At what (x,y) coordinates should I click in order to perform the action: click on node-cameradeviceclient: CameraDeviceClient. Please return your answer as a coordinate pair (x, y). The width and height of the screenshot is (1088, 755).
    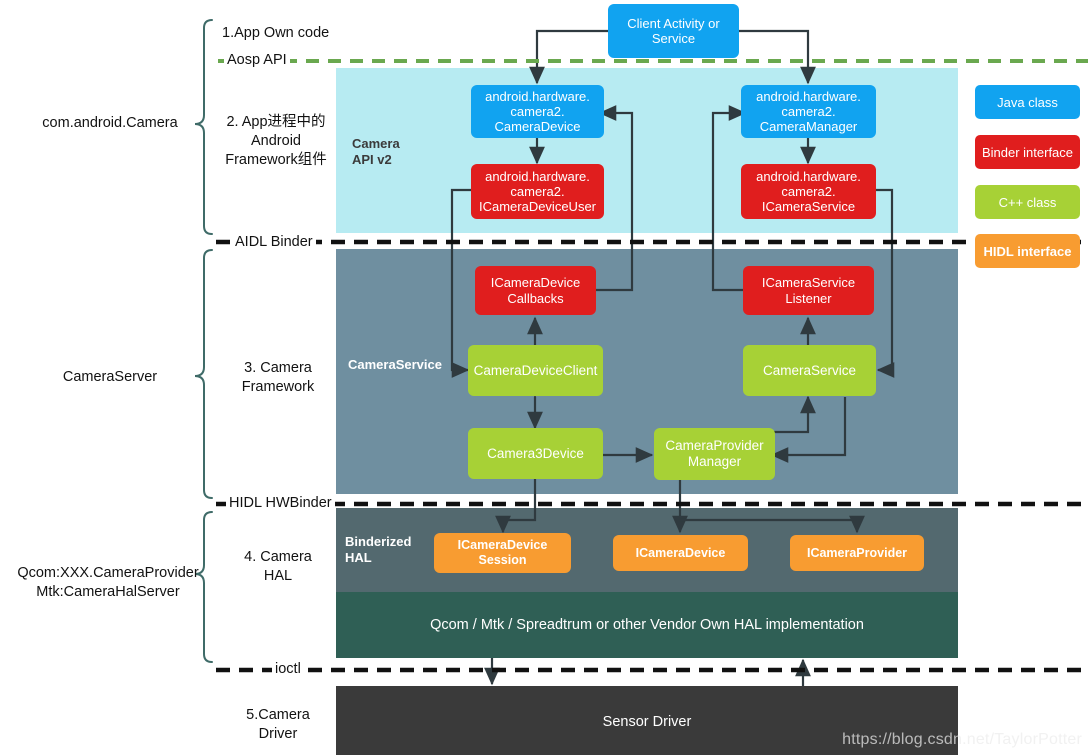
    Looking at the image, I should click on (535, 370).